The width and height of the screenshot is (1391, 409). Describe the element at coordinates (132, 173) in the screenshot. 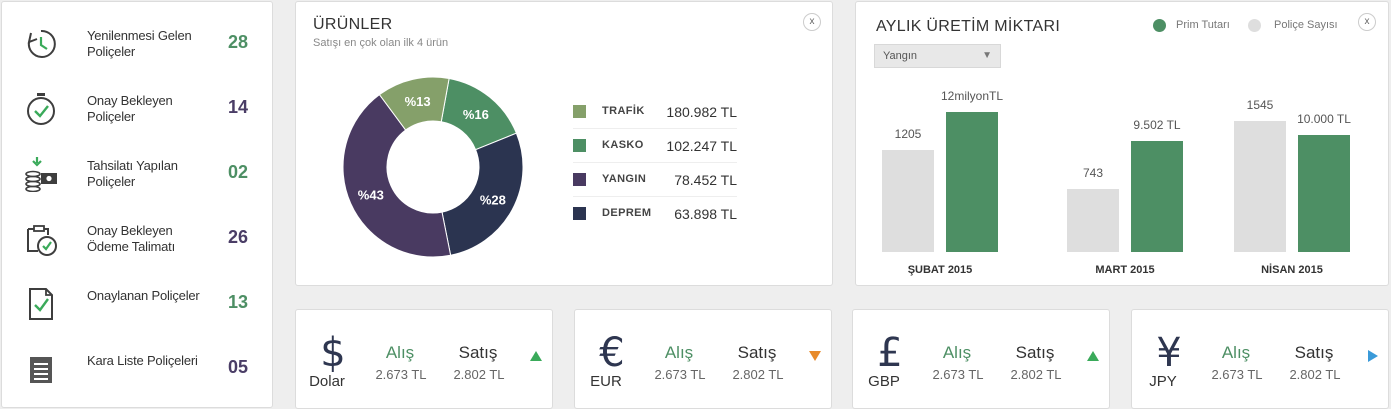

I see `sidebar-item-label: Tahsilatı Yapılan Poliçeler` at that location.